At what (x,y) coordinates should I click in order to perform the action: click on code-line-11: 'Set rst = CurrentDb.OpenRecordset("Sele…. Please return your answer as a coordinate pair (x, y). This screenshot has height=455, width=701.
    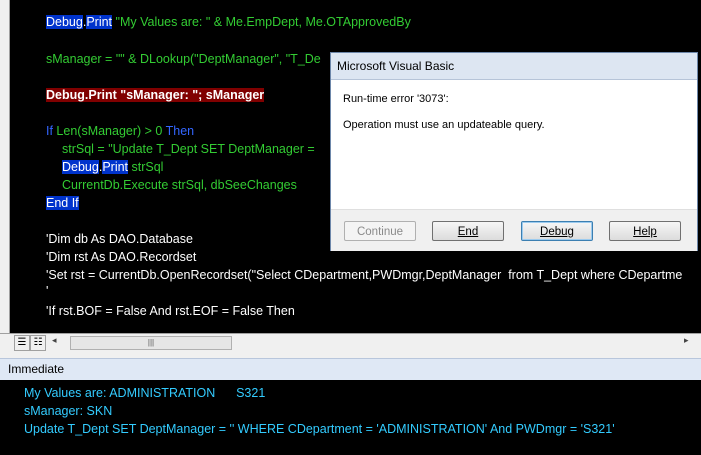
    Looking at the image, I should click on (364, 275).